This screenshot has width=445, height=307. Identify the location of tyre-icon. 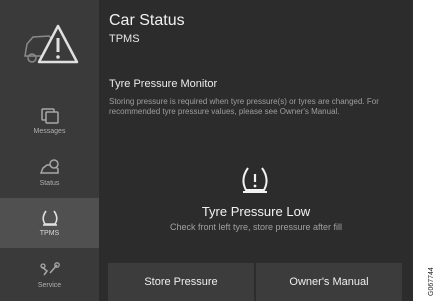
(49, 218).